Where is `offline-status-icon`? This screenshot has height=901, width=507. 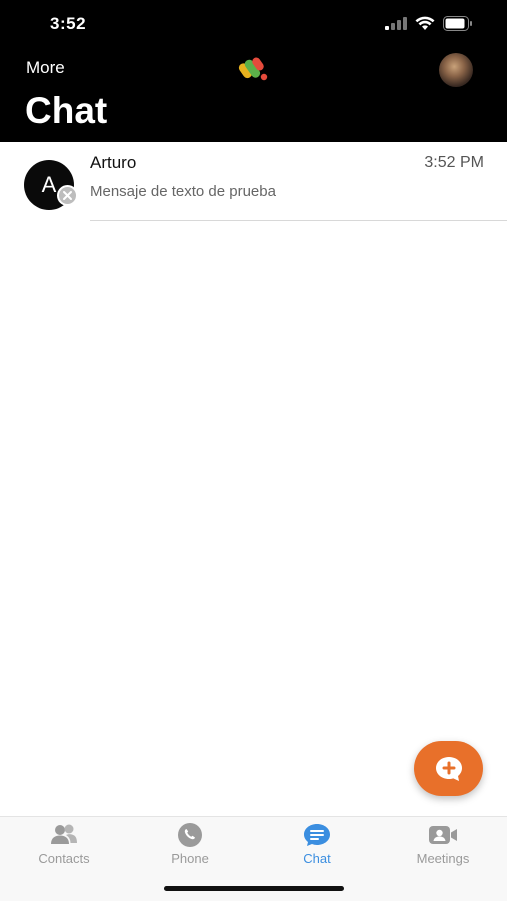
offline-status-icon is located at coordinates (67, 195).